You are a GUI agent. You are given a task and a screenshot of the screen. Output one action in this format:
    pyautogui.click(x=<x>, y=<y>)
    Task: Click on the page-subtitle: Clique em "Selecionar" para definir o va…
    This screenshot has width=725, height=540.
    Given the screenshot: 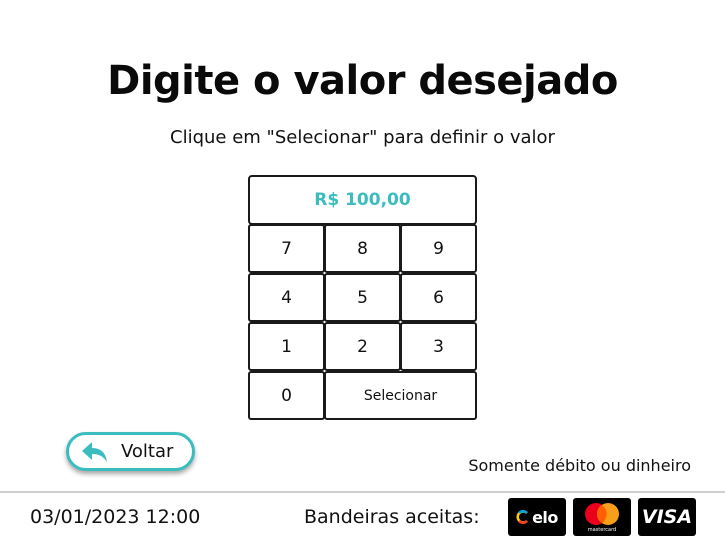 What is the action you would take?
    pyautogui.click(x=362, y=137)
    